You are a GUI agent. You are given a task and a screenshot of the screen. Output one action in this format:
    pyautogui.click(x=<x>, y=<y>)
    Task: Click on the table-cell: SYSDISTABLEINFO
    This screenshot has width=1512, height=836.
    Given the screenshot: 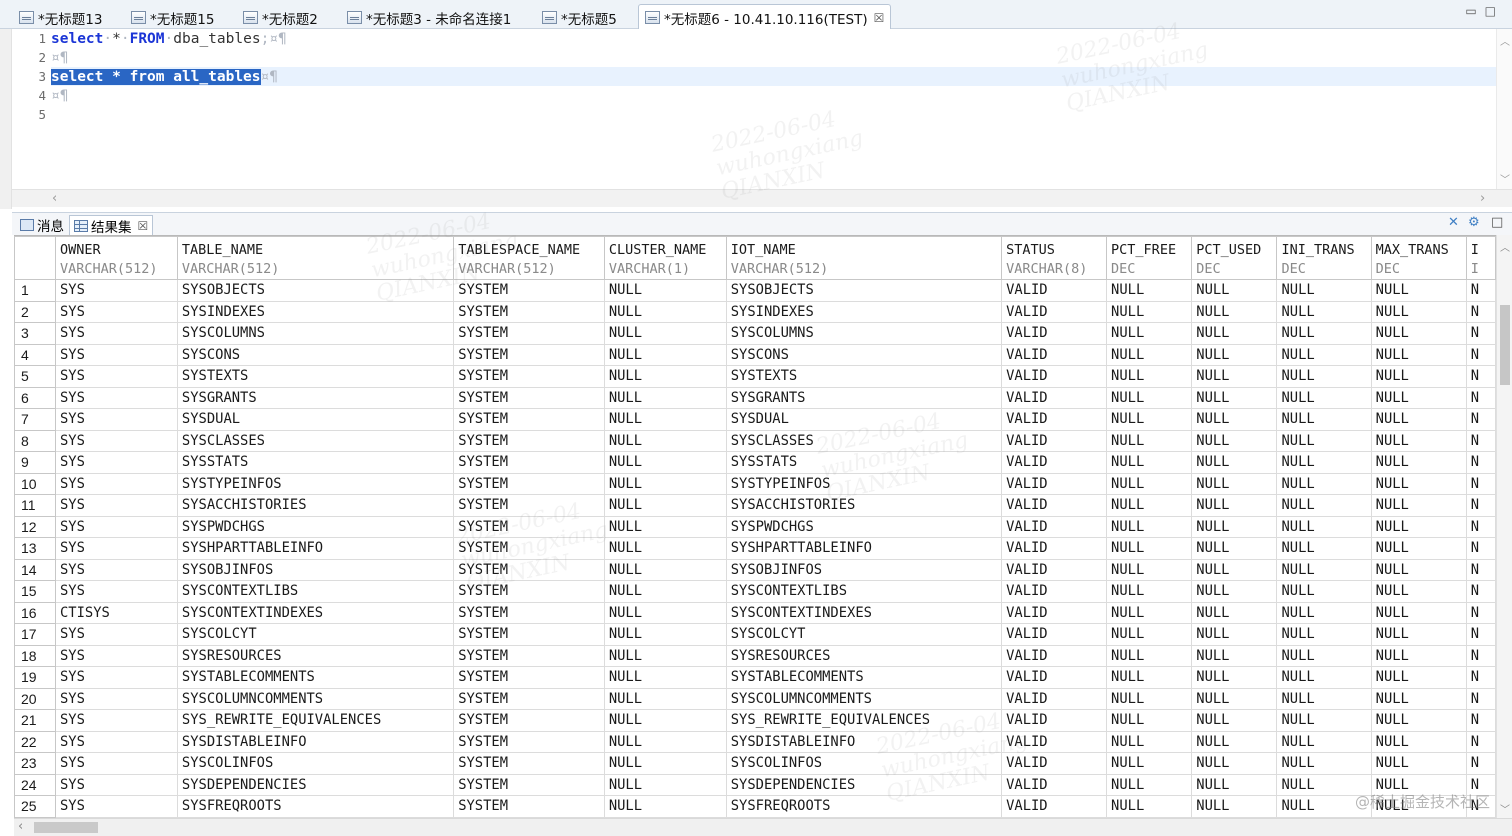 What is the action you would take?
    pyautogui.click(x=864, y=741)
    